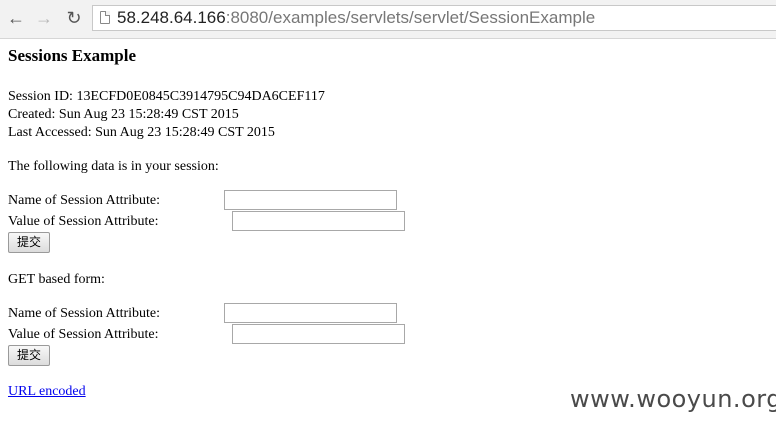  Describe the element at coordinates (84, 200) in the screenshot. I see `post-name-label: Name of Session Attribute:` at that location.